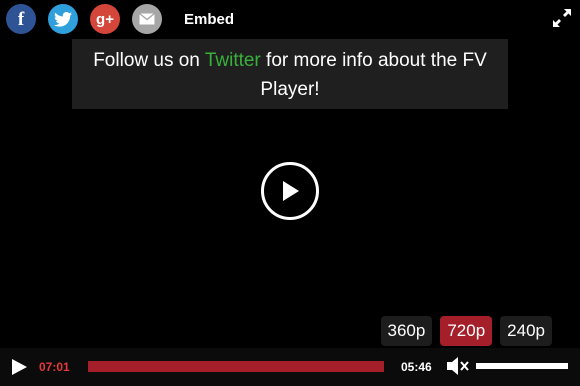 The image size is (580, 386). Describe the element at coordinates (406, 331) in the screenshot. I see `quality-360p-button: 360p` at that location.